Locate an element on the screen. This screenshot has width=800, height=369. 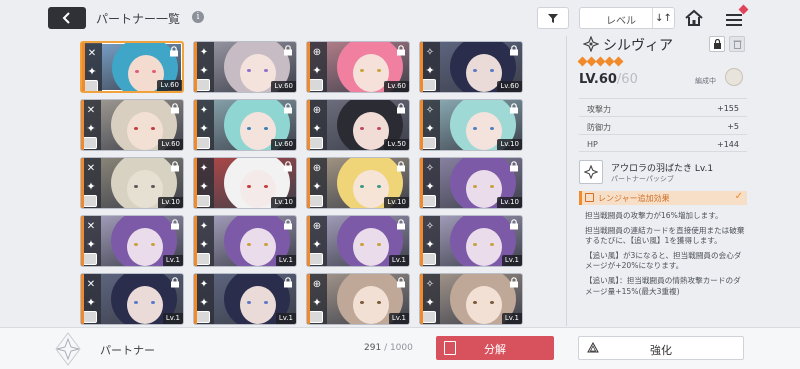
partner-count: 291 / 1000 is located at coordinates (388, 348).